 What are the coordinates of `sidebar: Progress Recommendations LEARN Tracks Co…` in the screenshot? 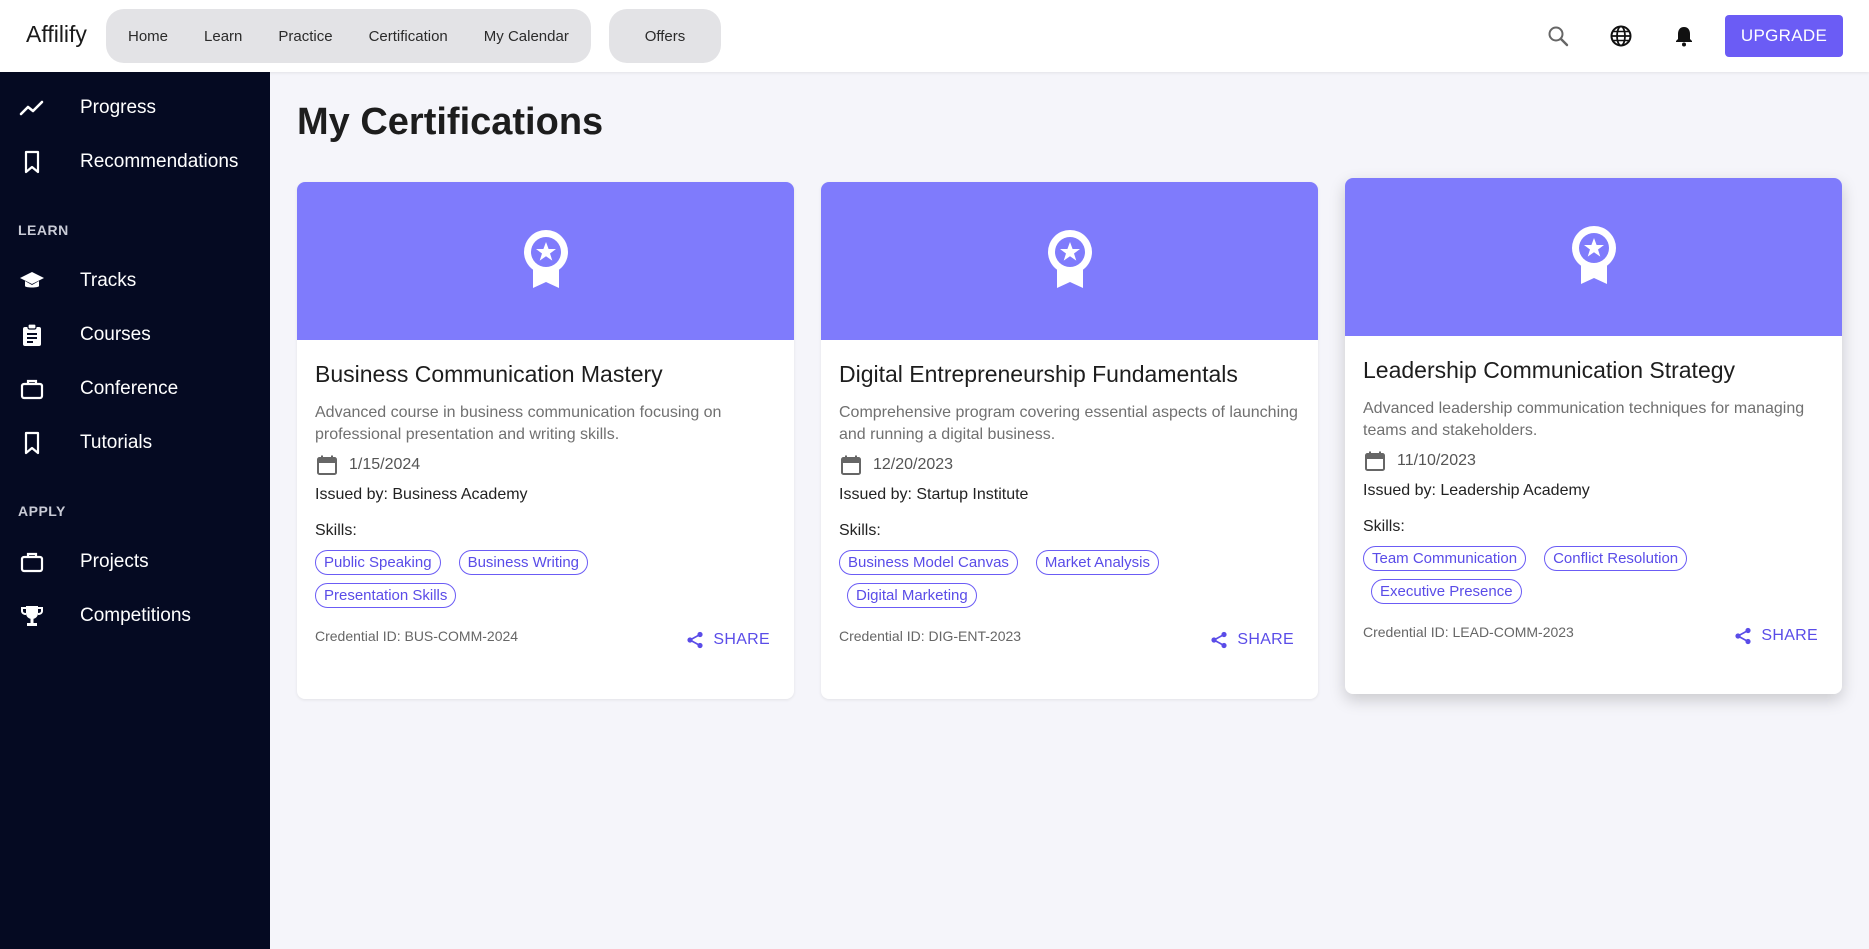 It's located at (135, 510).